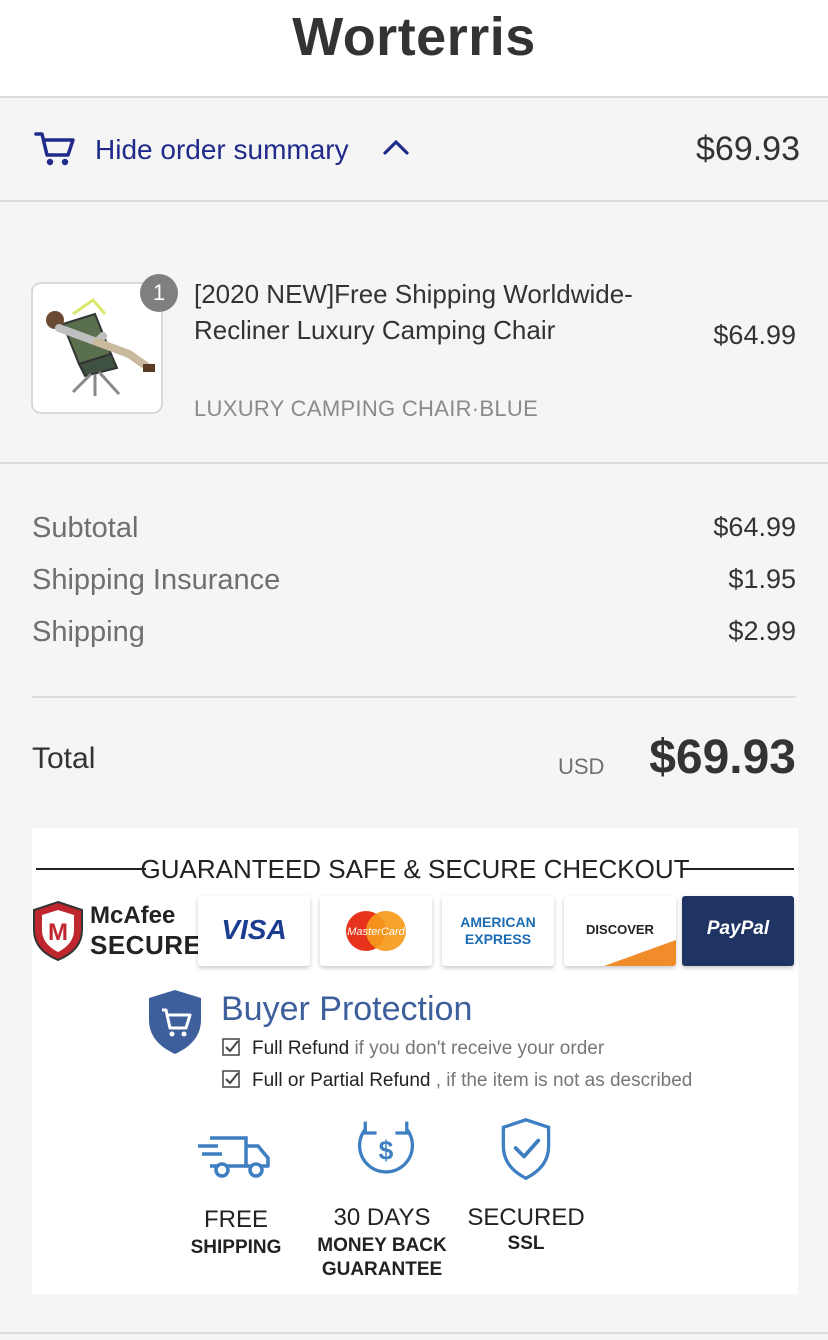 Image resolution: width=828 pixels, height=1340 pixels. Describe the element at coordinates (156, 580) in the screenshot. I see `shipping-insurance-label: Shipping Insurance` at that location.